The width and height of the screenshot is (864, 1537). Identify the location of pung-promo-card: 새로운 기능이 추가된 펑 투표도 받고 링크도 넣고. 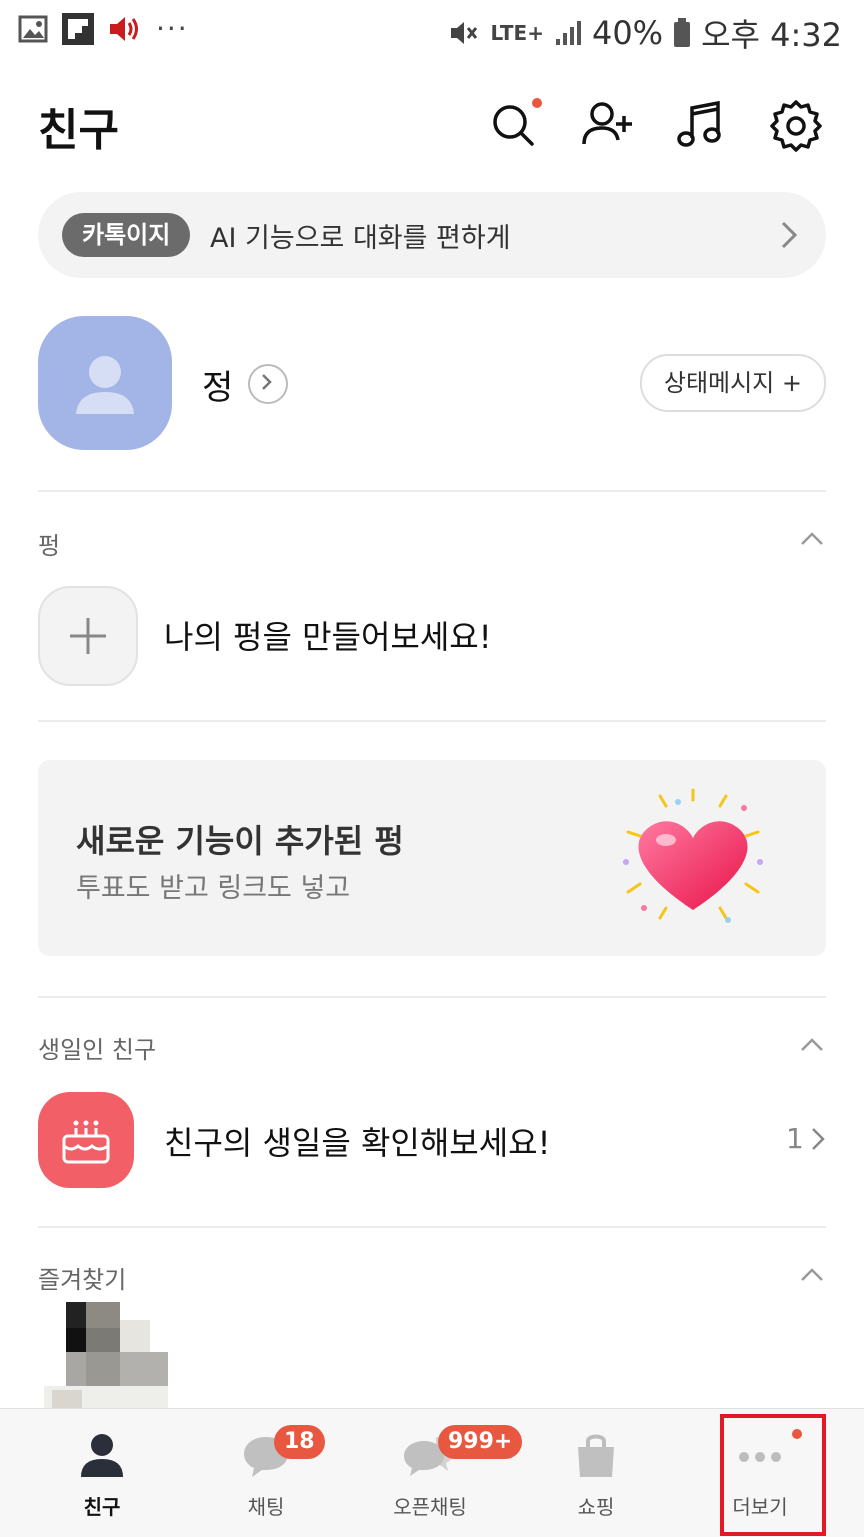
(432, 858).